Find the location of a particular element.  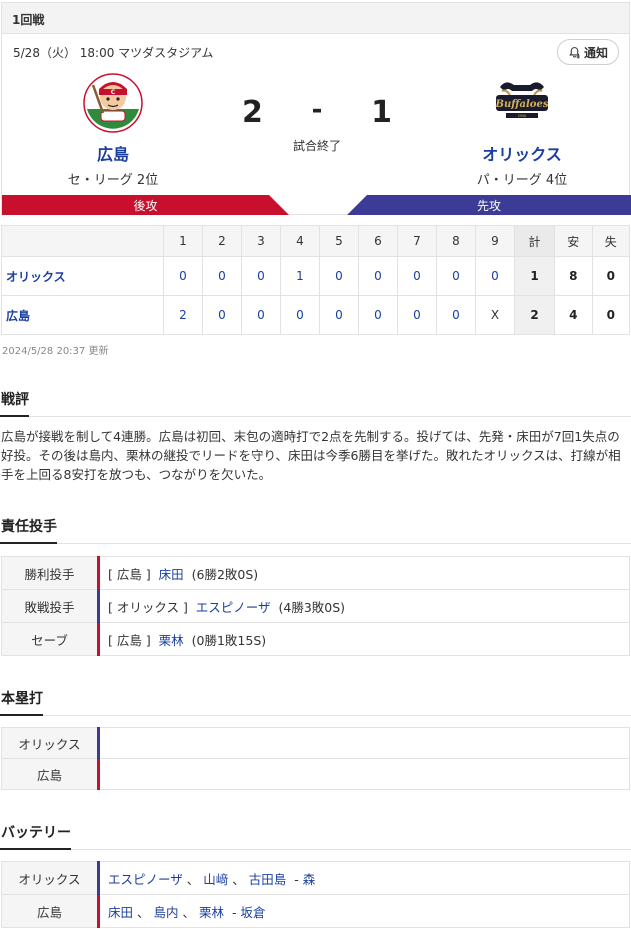

review-section-title: 戦評 is located at coordinates (315, 403).